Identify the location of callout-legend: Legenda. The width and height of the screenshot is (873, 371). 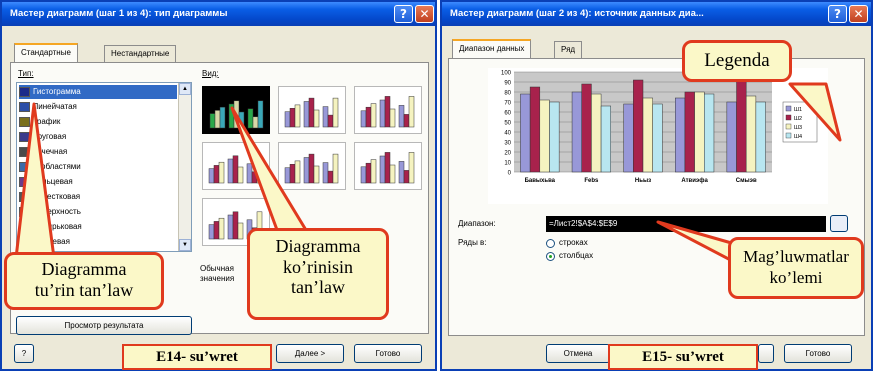
(737, 61).